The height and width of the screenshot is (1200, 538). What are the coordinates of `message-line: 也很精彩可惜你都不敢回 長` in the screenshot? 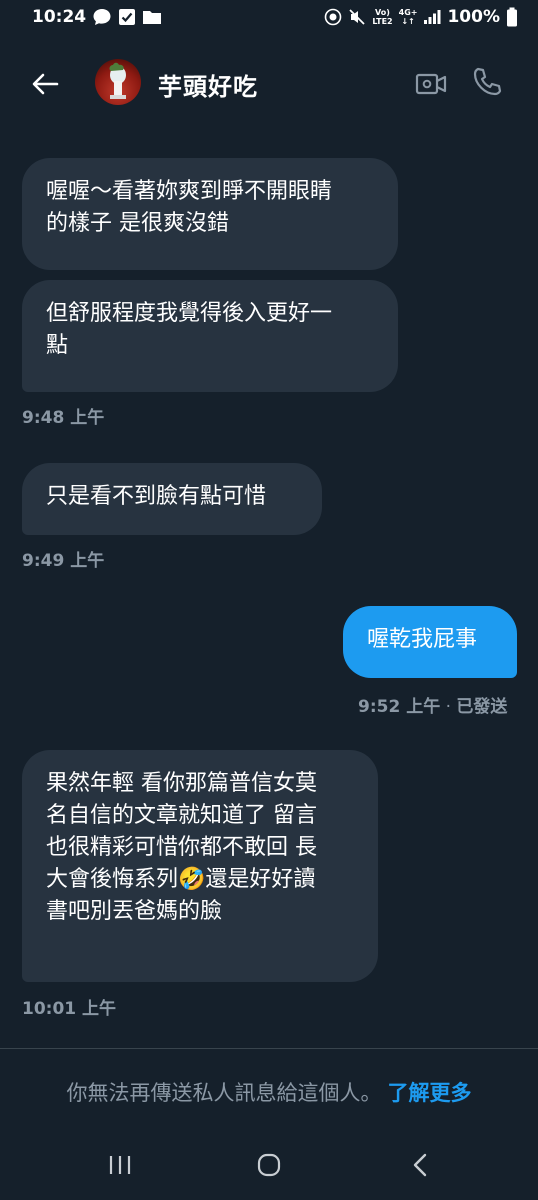 It's located at (181, 847).